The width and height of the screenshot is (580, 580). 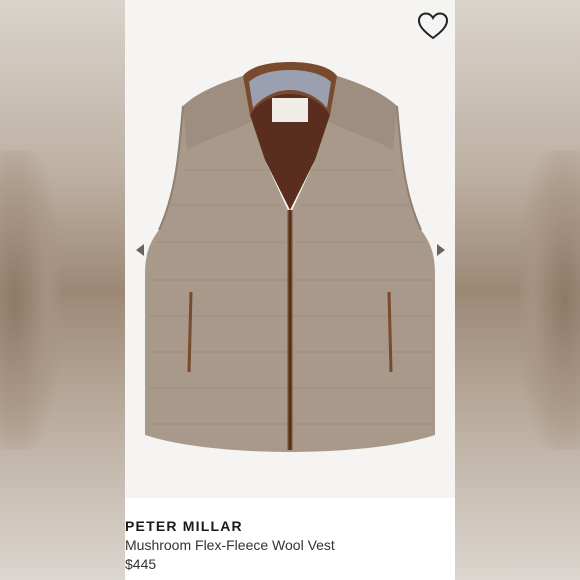 I want to click on chevron-left-icon, so click(x=140, y=250).